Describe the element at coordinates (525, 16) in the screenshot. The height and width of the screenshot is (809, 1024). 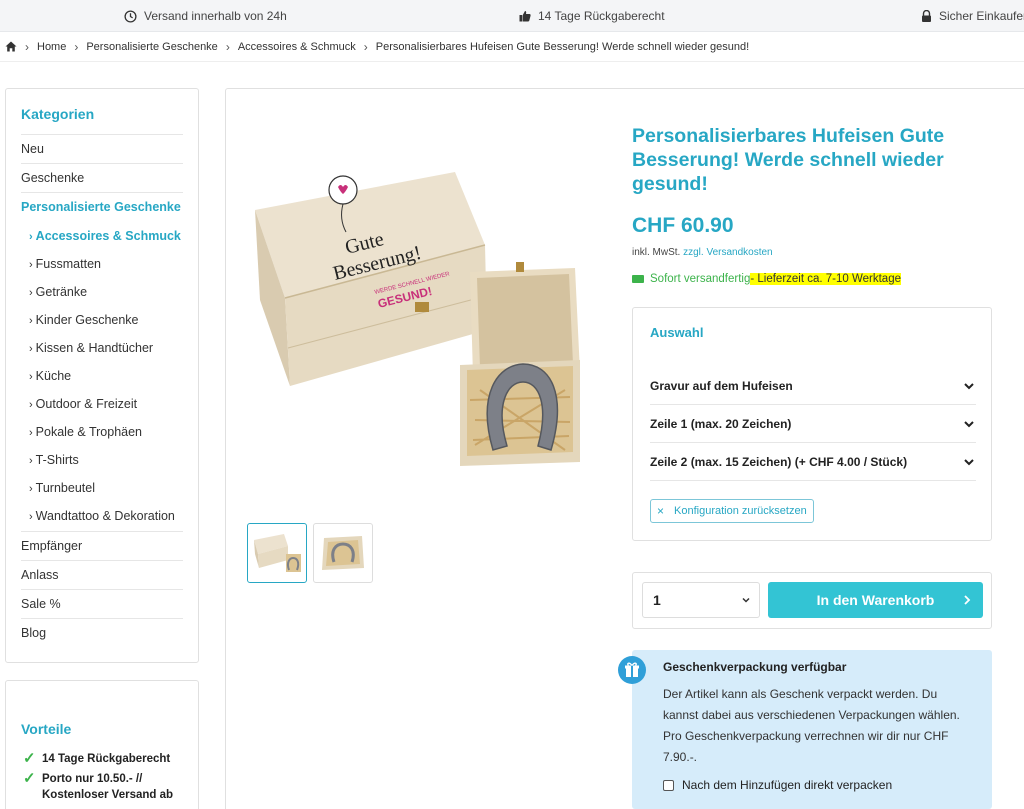
I see `thumbs-up-icon` at that location.